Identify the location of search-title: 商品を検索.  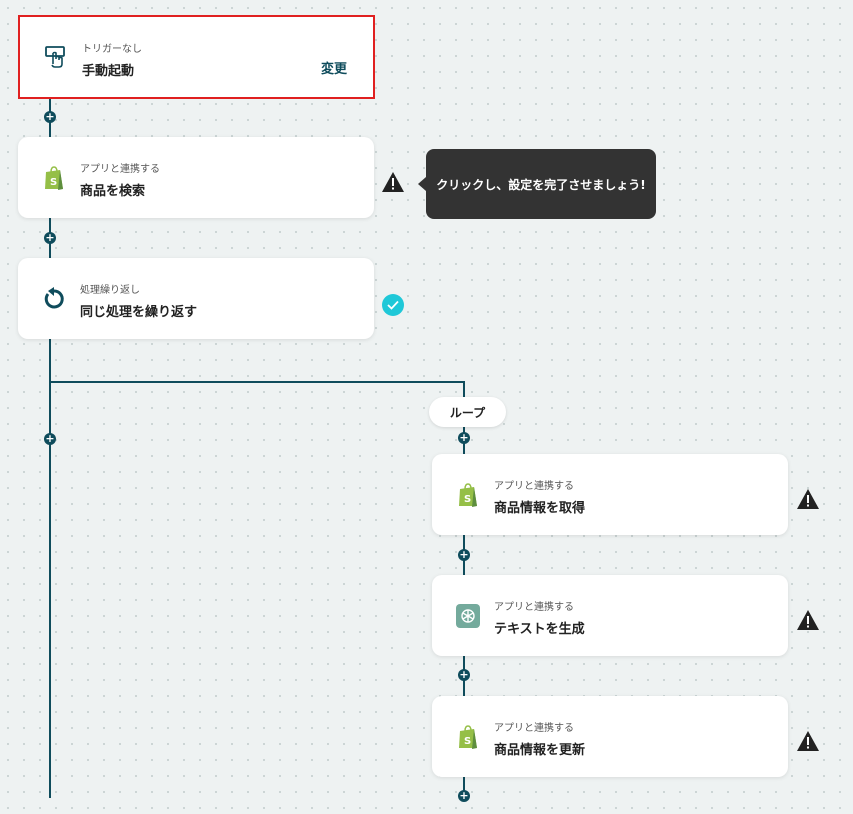
(113, 191).